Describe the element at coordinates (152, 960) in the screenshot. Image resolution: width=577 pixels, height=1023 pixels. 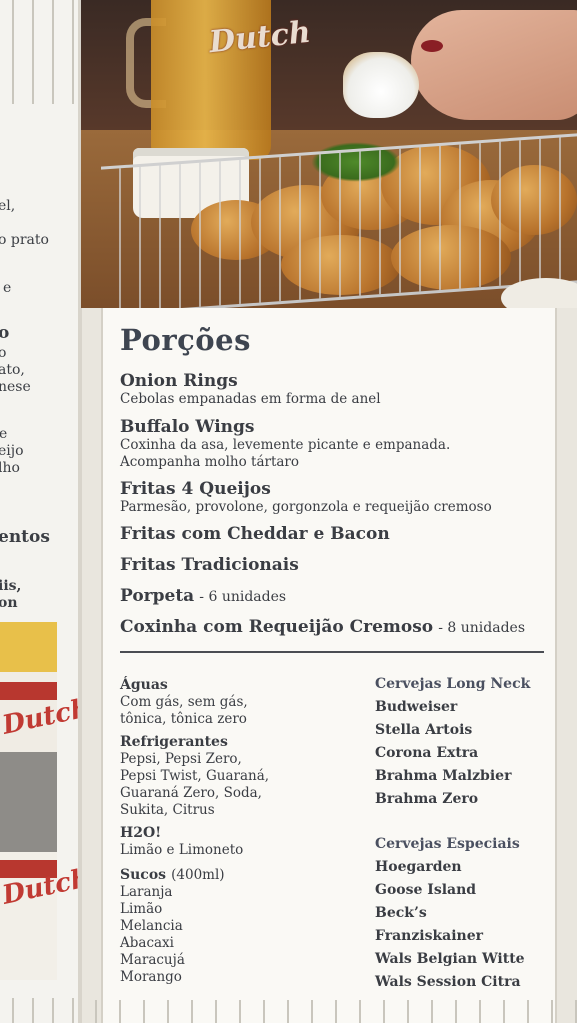
I see `beverage-line: Maracujá` at that location.